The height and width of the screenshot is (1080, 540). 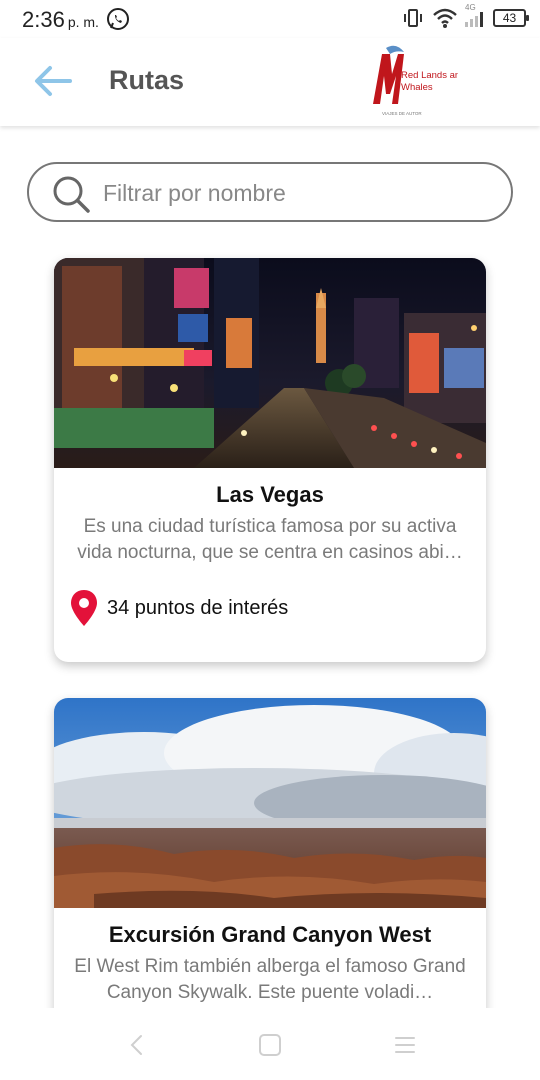 What do you see at coordinates (43, 19) in the screenshot?
I see `status-time-value: 2:36` at bounding box center [43, 19].